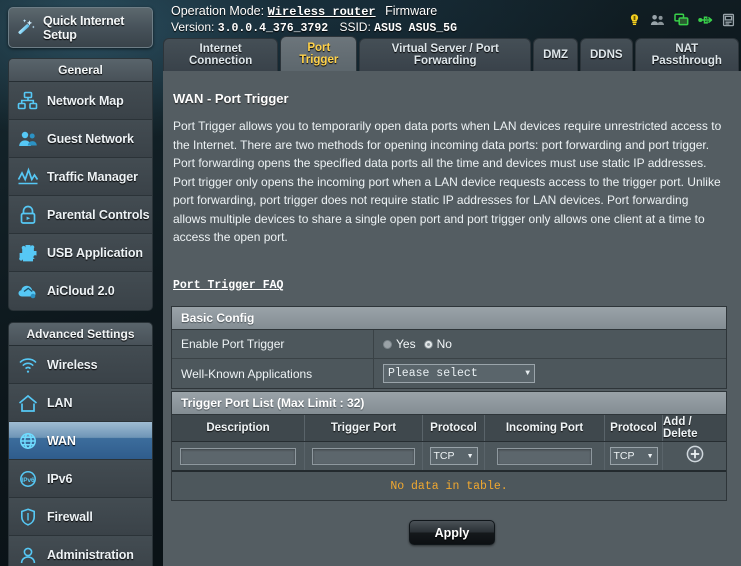  What do you see at coordinates (273, 344) in the screenshot?
I see `enable-port-trigger-label: Enable Port Trigger` at bounding box center [273, 344].